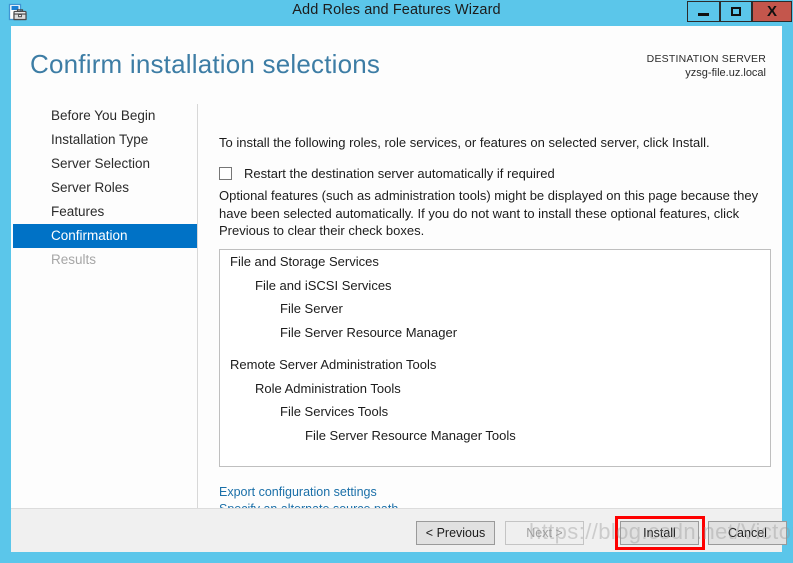 The height and width of the screenshot is (563, 793). I want to click on maximize-button, so click(736, 11).